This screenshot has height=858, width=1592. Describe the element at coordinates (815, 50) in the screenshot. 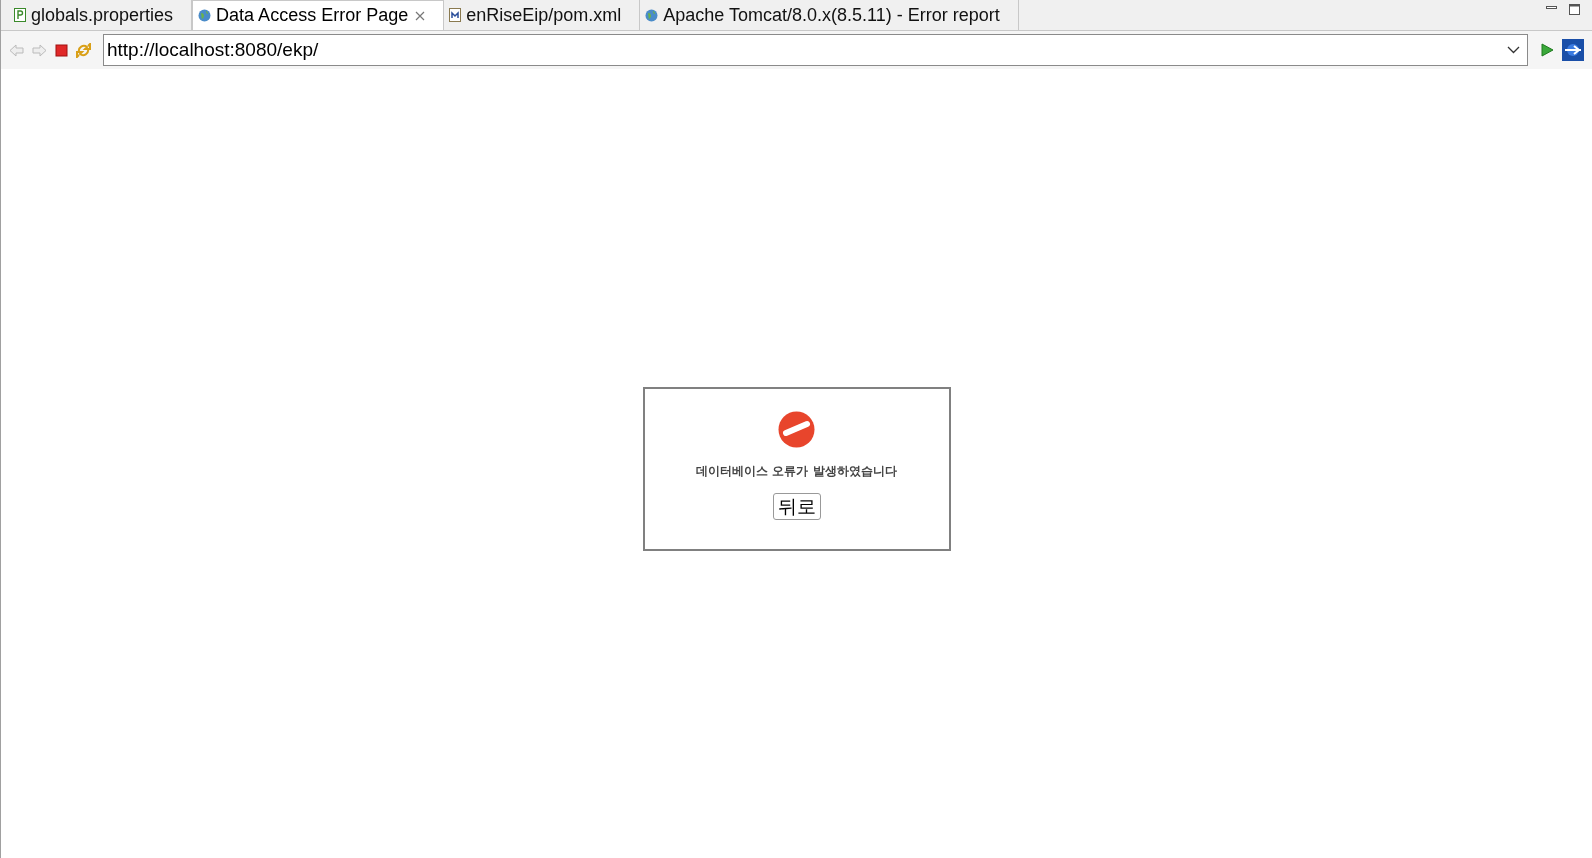

I see `url-field: http://localhost:8080/ekp/` at that location.